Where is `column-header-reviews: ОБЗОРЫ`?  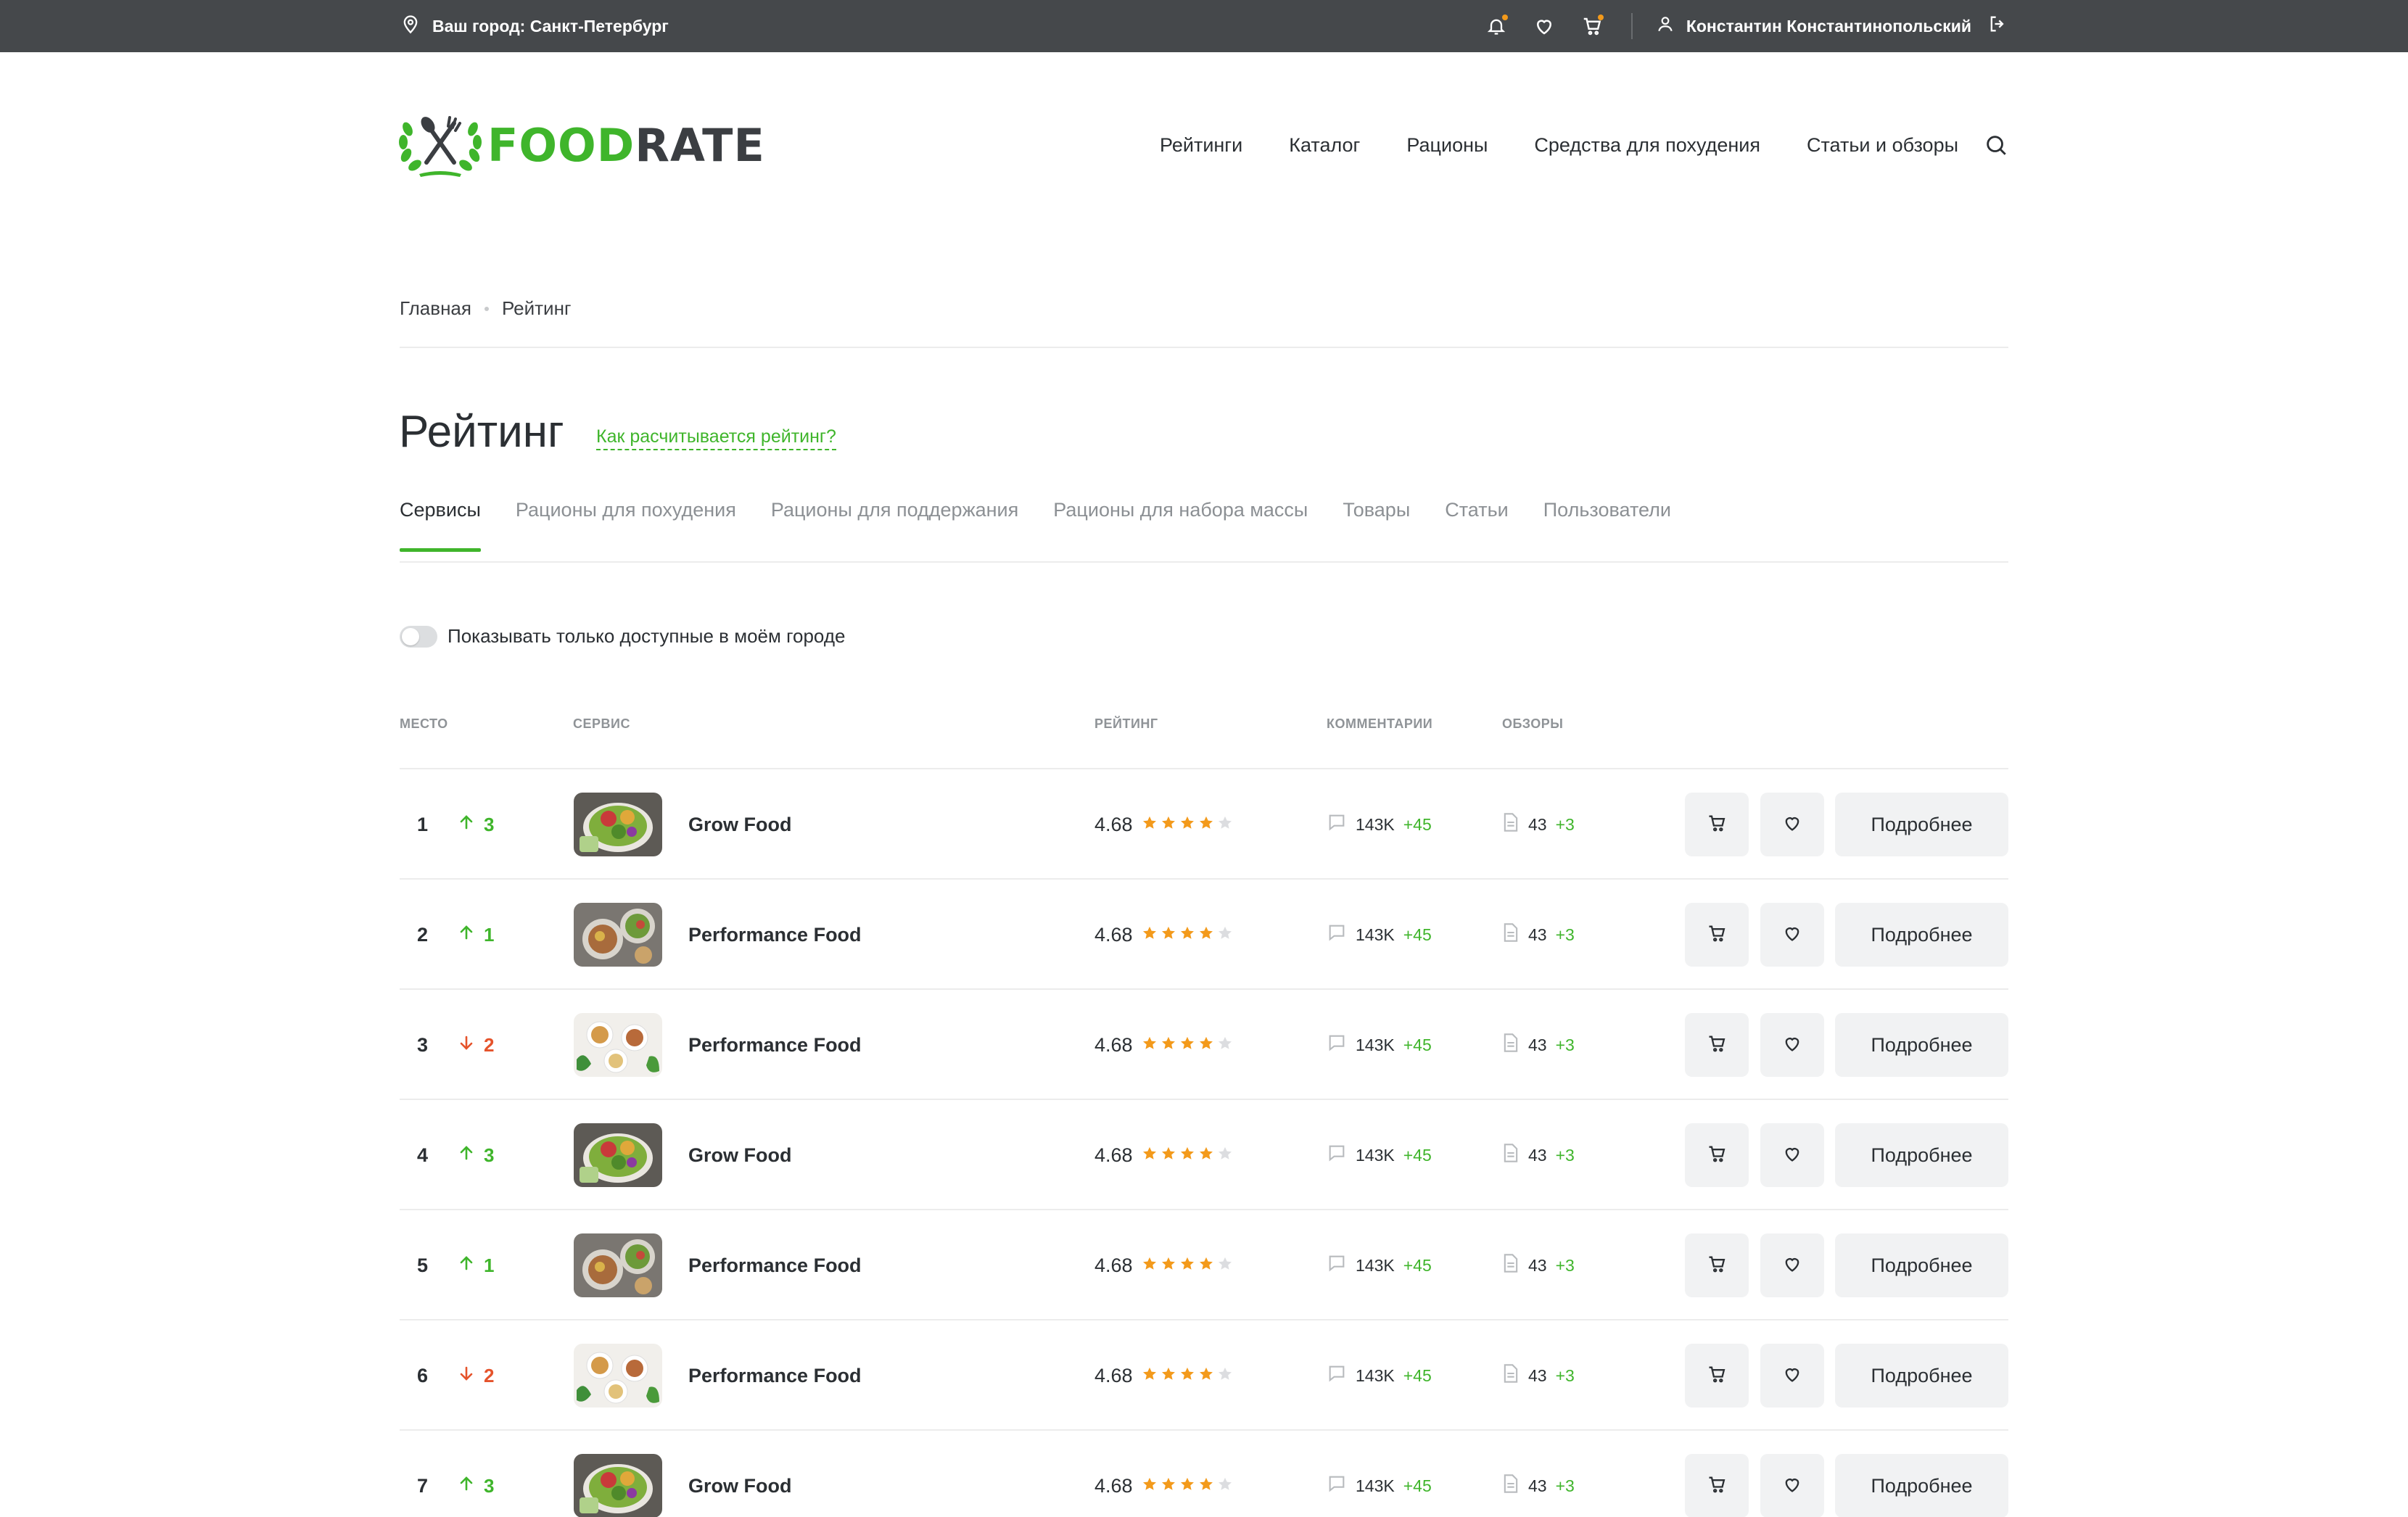
column-header-reviews: ОБЗОРЫ is located at coordinates (1533, 723).